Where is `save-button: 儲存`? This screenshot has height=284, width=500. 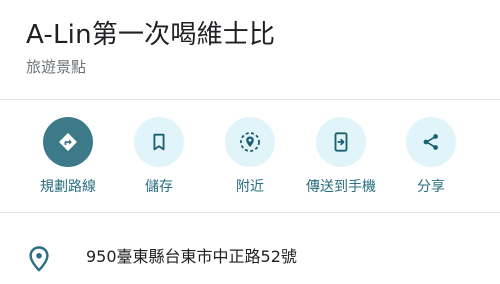
save-button: 儲存 is located at coordinates (159, 159).